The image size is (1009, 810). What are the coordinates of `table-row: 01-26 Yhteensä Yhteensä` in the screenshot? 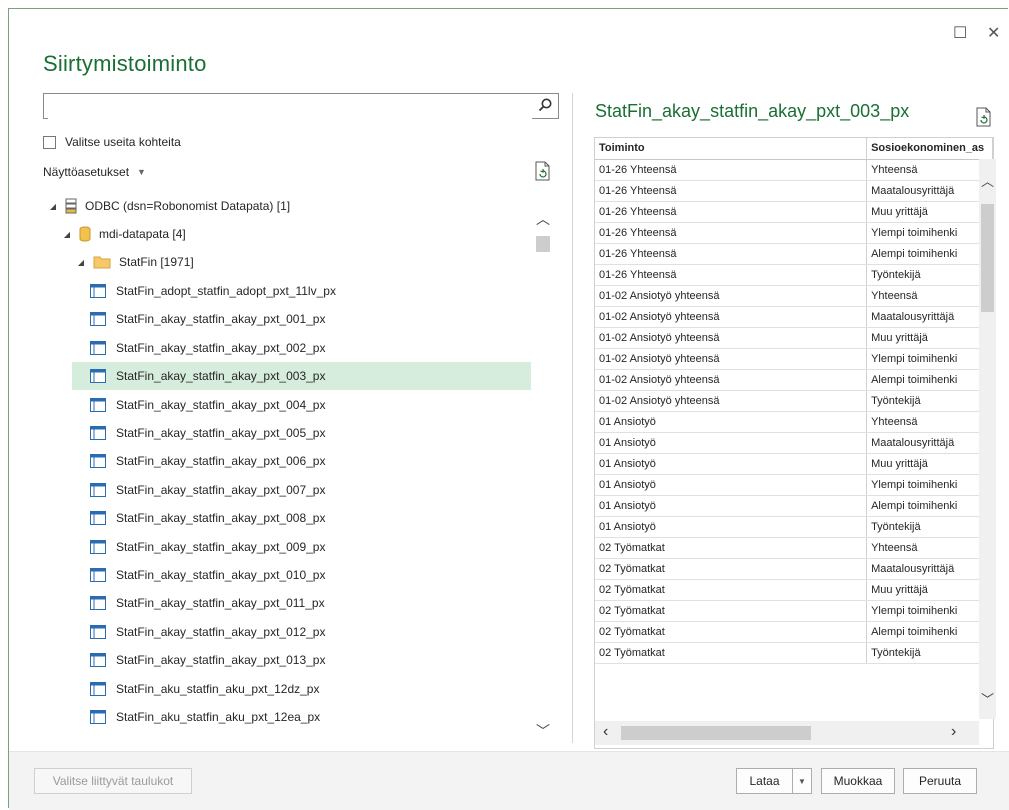 It's located at (794, 170).